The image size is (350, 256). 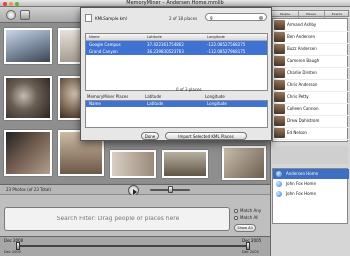 I want to click on timeline-end-sub: Dec 2005, so click(x=250, y=252).